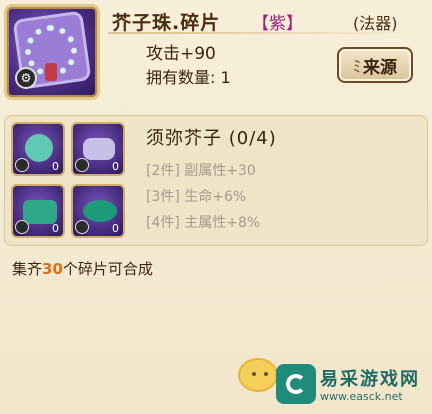  Describe the element at coordinates (356, 66) in the screenshot. I see `swirl-icon: ﾐ` at that location.